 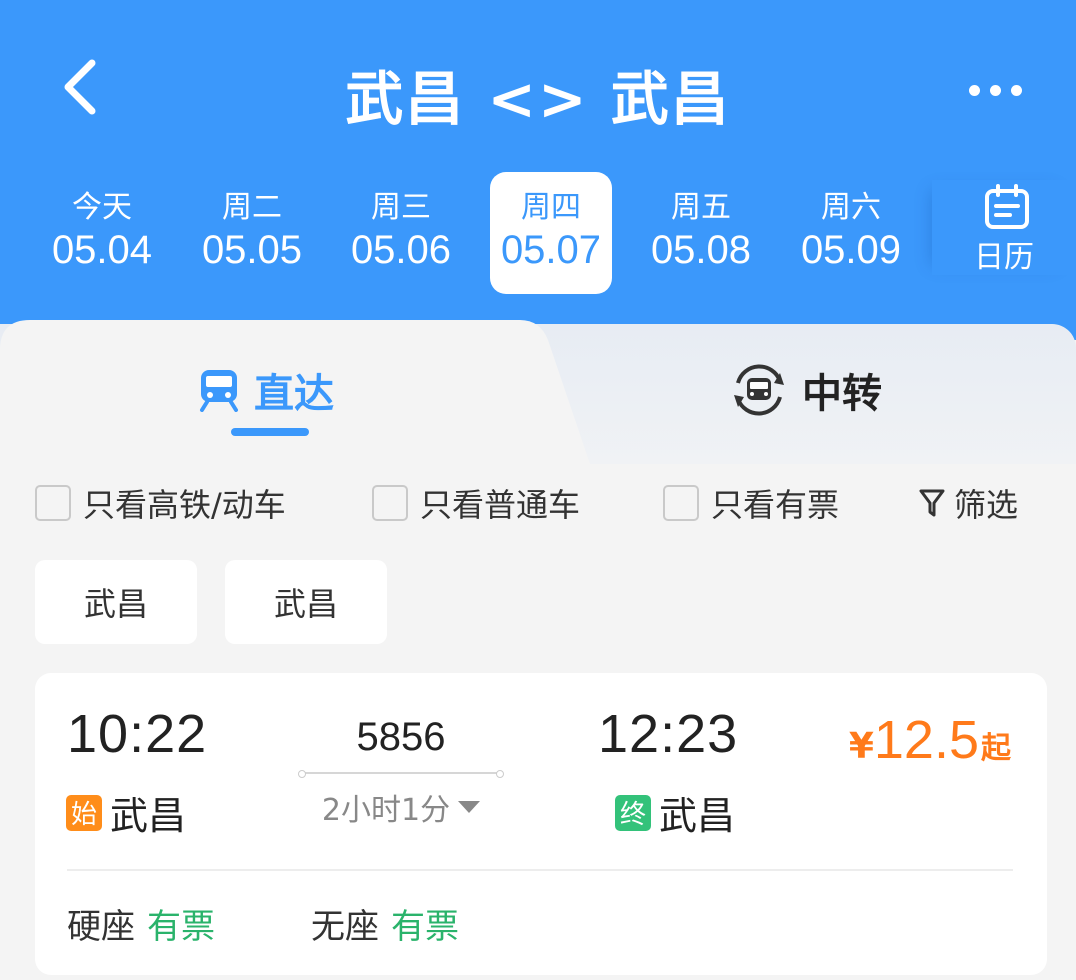 What do you see at coordinates (390, 503) in the screenshot?
I see `checkbox-ordinary` at bounding box center [390, 503].